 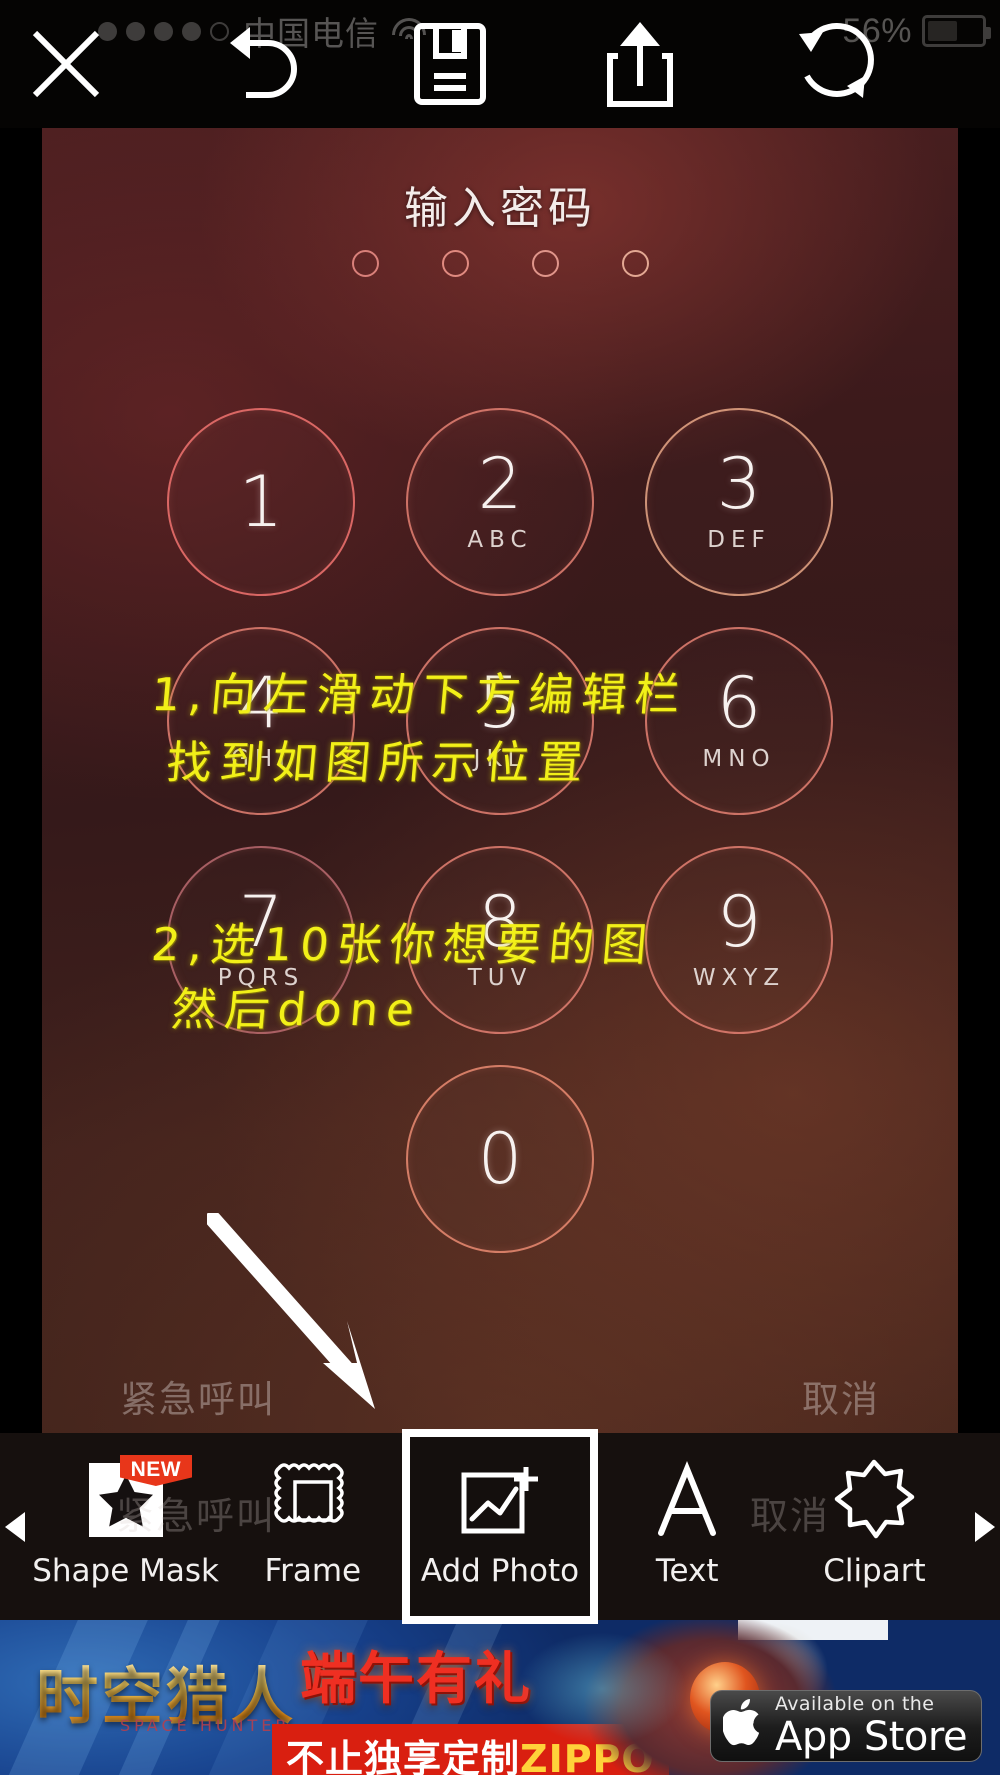 I want to click on annotation-line-1: 1,向左滑动下方编辑栏, so click(x=419, y=694).